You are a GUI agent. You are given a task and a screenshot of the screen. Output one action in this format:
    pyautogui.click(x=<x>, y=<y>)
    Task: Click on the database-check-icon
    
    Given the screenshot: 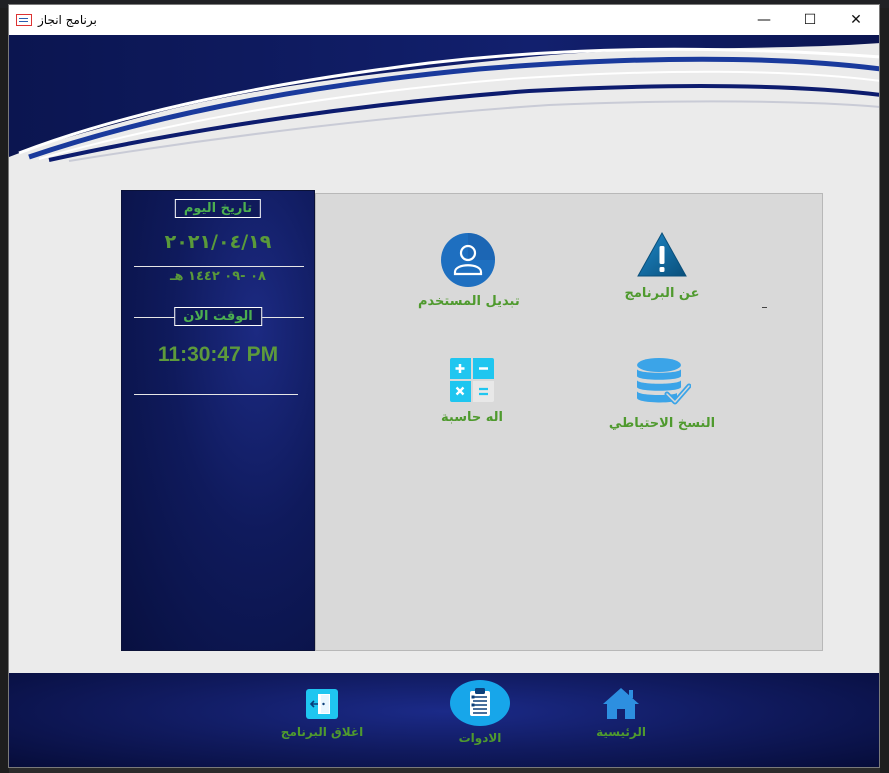 What is the action you would take?
    pyautogui.click(x=664, y=381)
    